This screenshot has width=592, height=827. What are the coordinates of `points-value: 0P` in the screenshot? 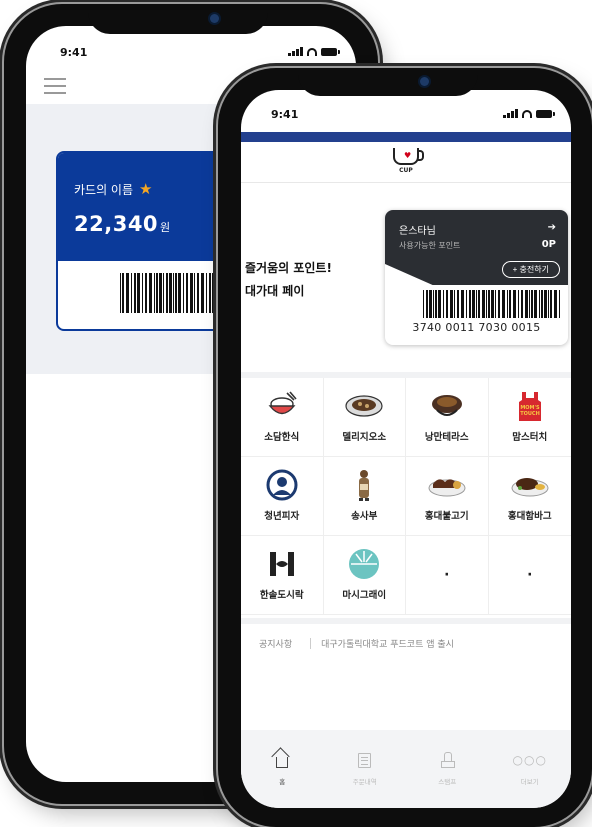 It's located at (548, 244).